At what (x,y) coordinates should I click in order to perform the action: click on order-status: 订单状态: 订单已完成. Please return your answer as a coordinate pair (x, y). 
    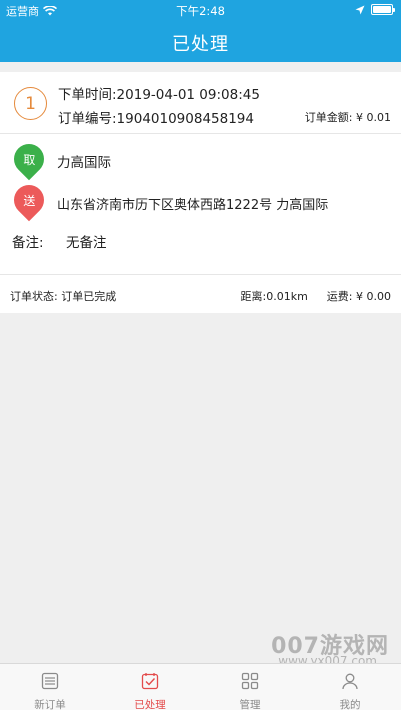
    Looking at the image, I should click on (63, 296).